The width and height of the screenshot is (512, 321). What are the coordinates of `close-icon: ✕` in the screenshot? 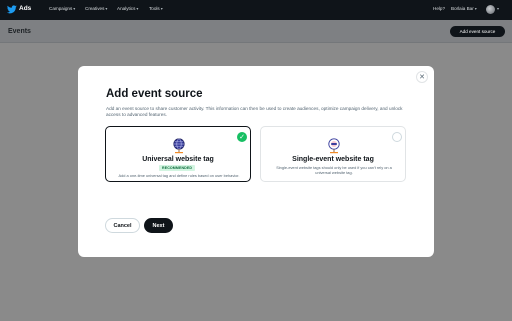 It's located at (422, 77).